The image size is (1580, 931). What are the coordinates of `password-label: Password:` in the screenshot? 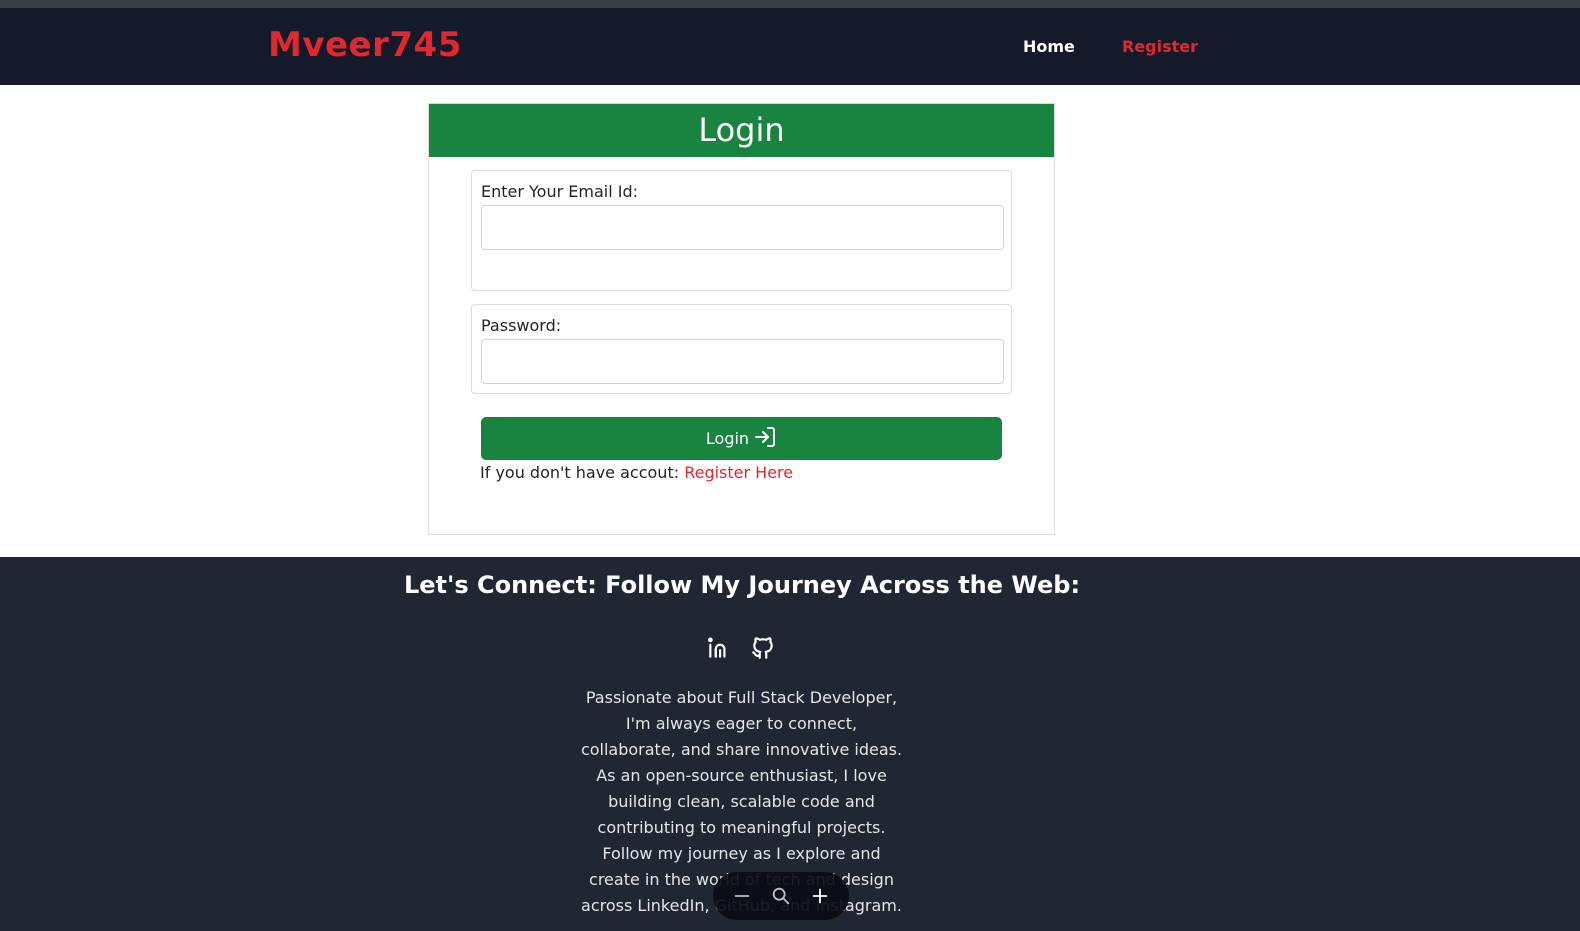 It's located at (521, 325).